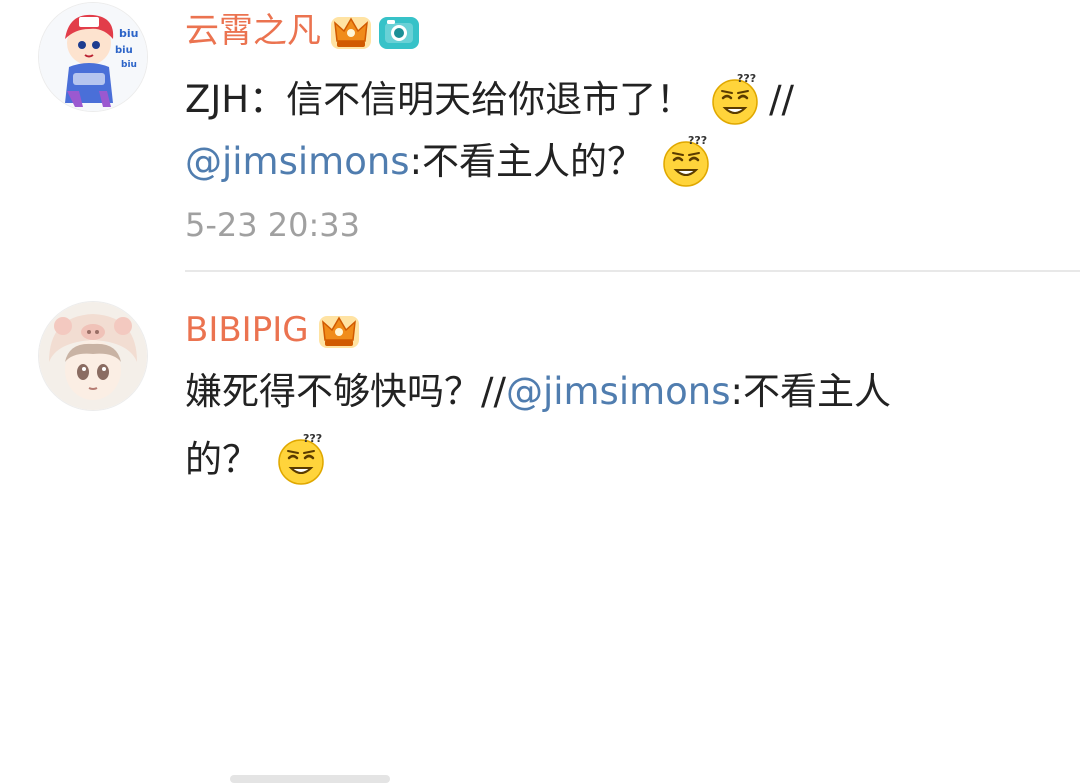 The height and width of the screenshot is (783, 1080). Describe the element at coordinates (810, 391) in the screenshot. I see `comment-text: :不看主人` at that location.